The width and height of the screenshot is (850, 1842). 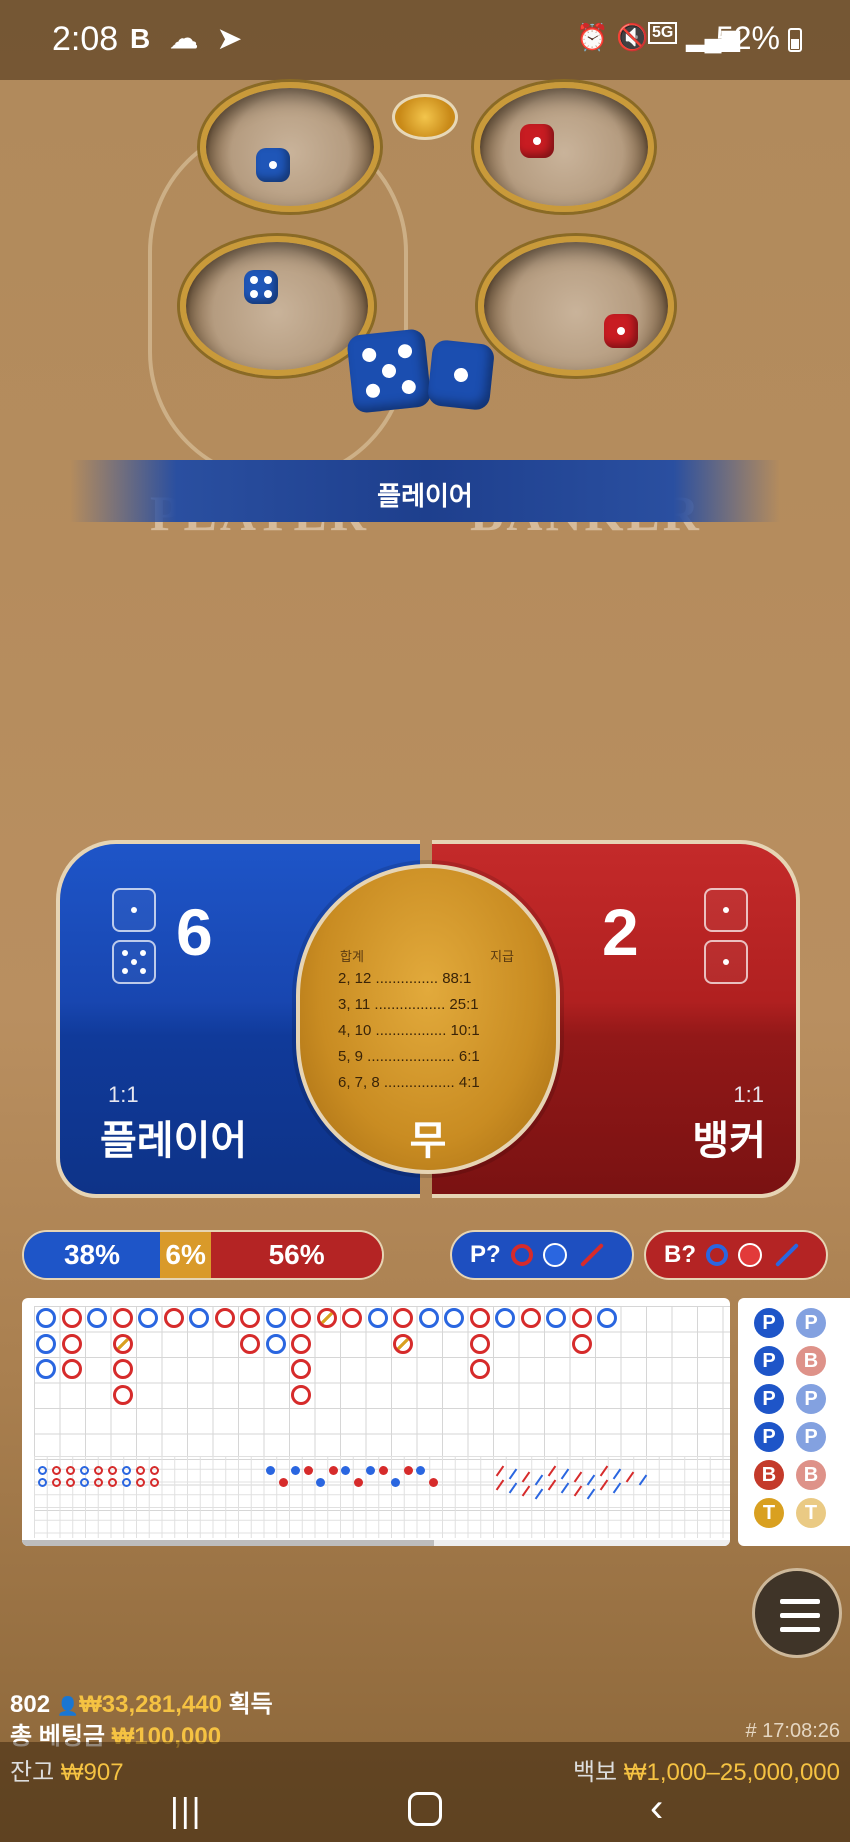 I want to click on road-scoreboard, so click(x=376, y=1422).